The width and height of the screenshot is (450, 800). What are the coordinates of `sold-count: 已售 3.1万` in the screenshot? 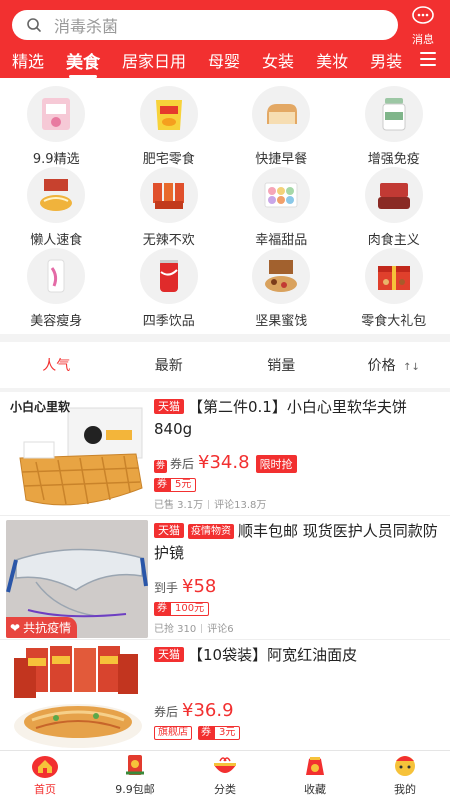 It's located at (179, 505).